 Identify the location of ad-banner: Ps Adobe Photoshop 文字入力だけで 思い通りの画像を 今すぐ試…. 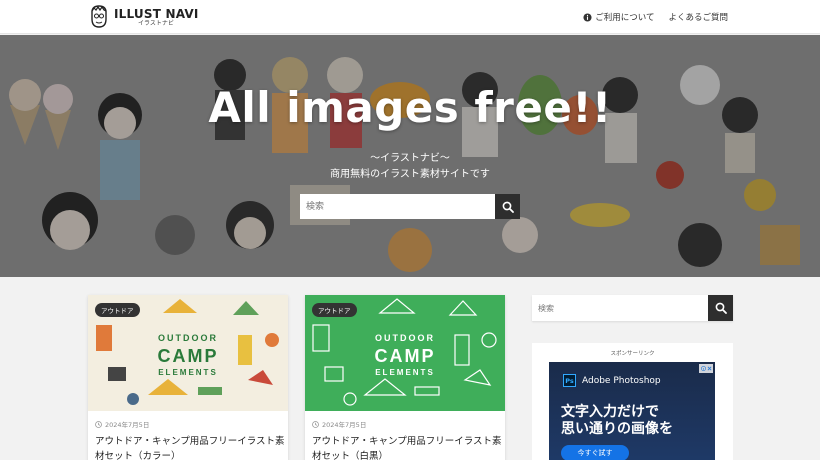
(632, 411).